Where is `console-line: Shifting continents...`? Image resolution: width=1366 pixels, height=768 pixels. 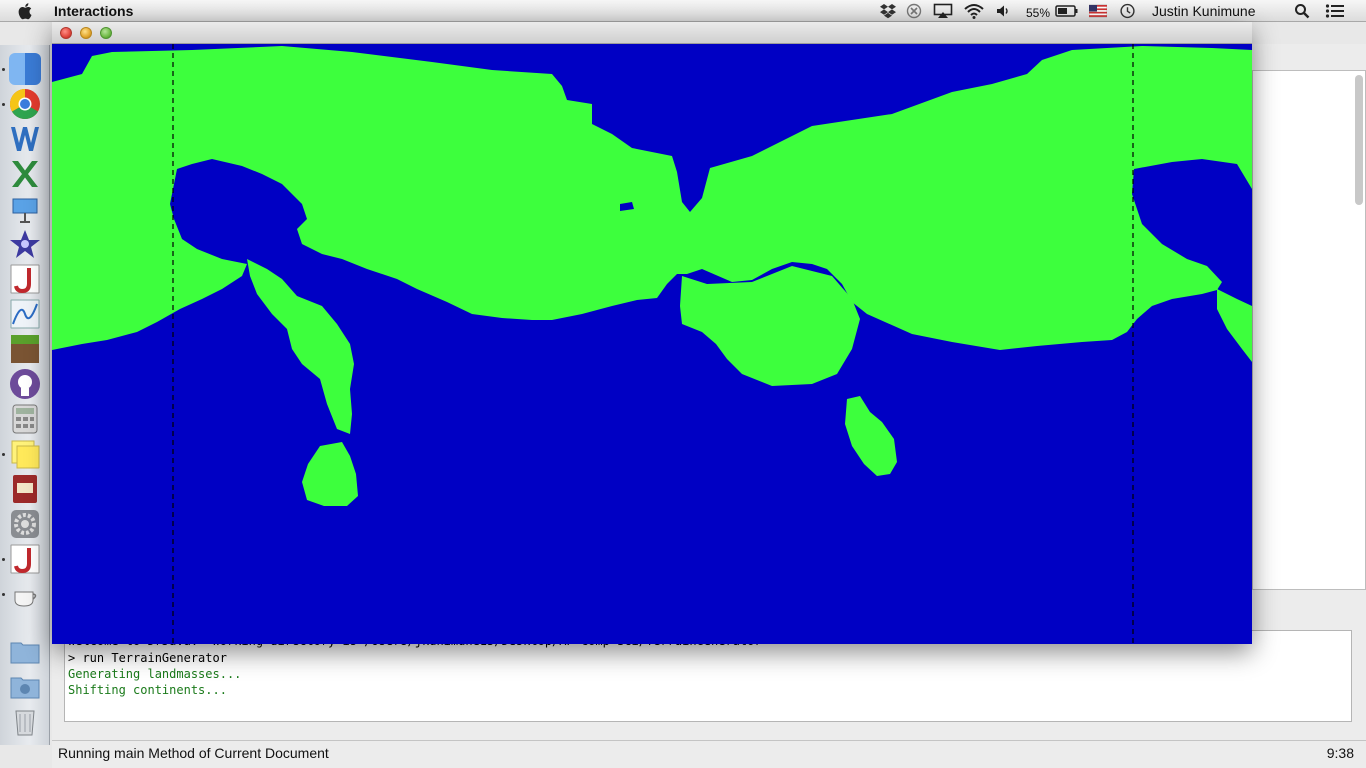
console-line: Shifting continents... is located at coordinates (147, 690).